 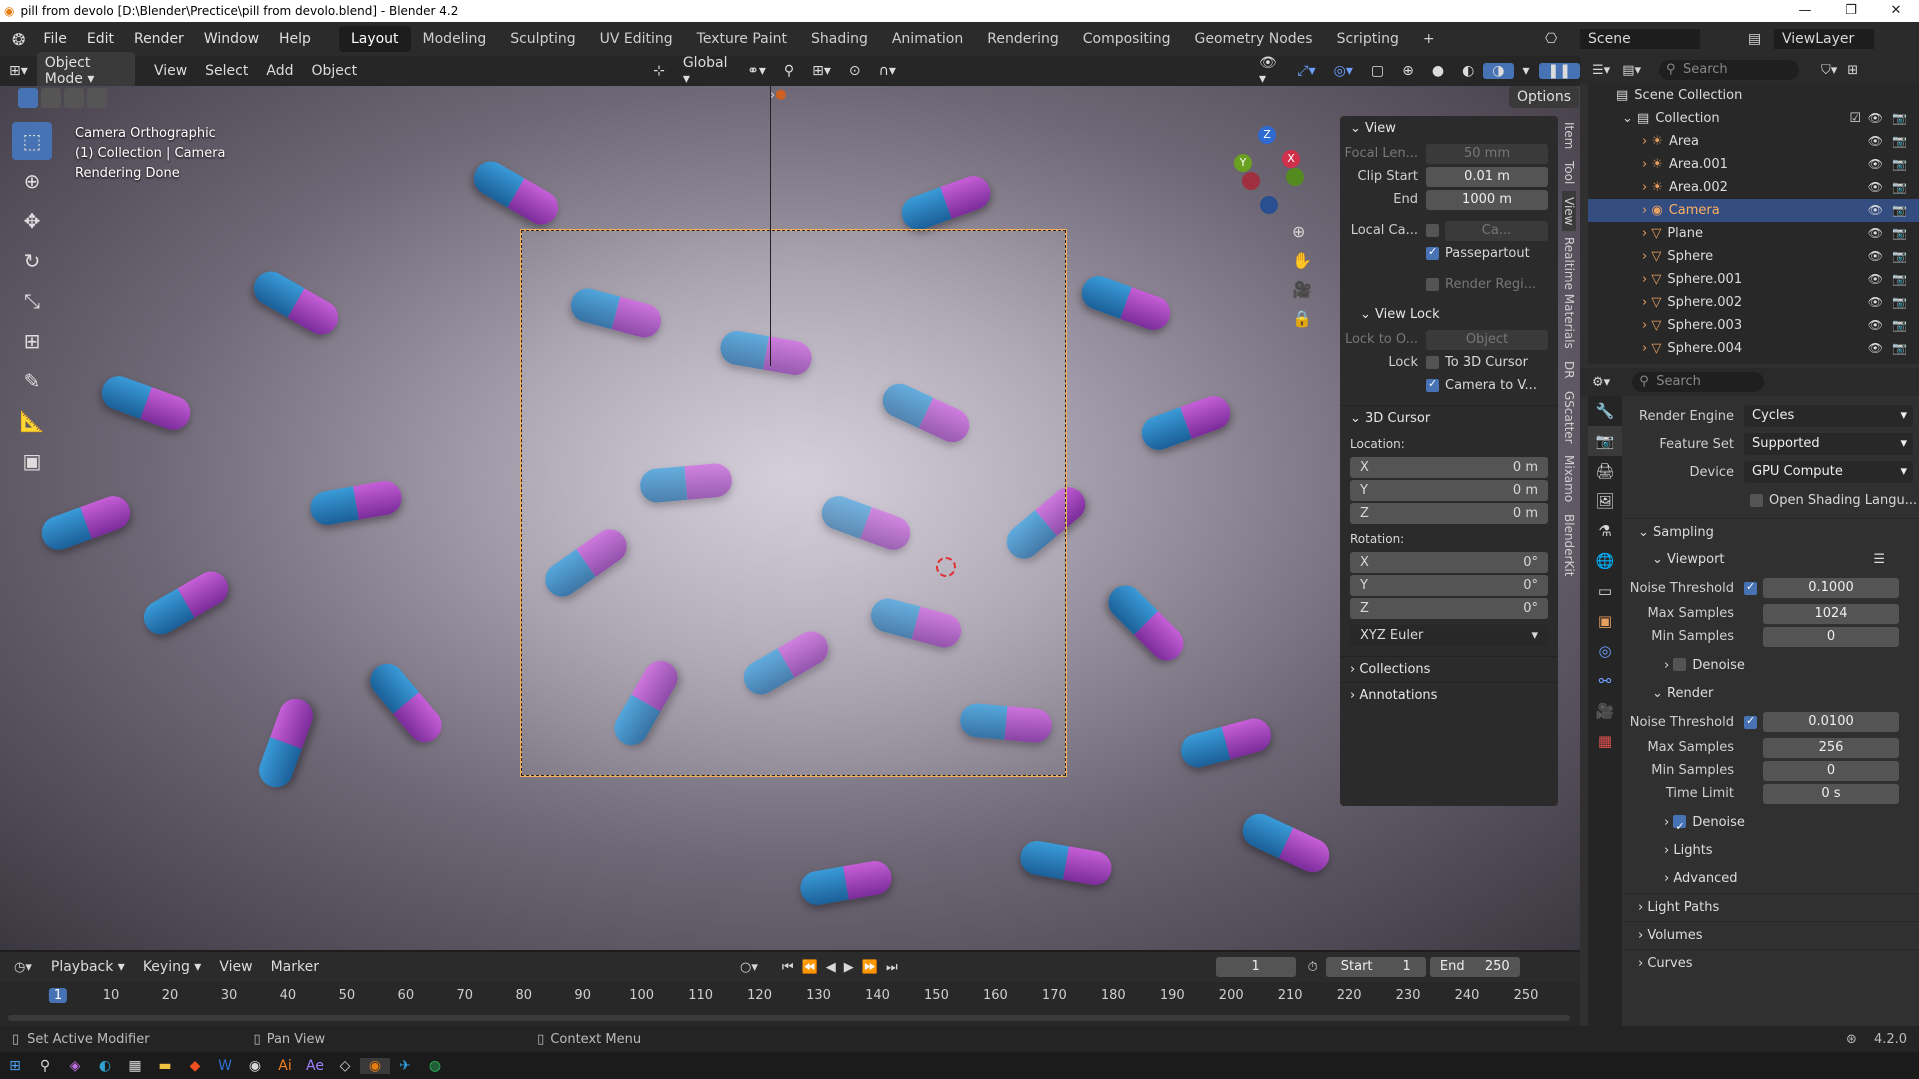 What do you see at coordinates (1449, 695) in the screenshot?
I see `annotations-header: › Annotations` at bounding box center [1449, 695].